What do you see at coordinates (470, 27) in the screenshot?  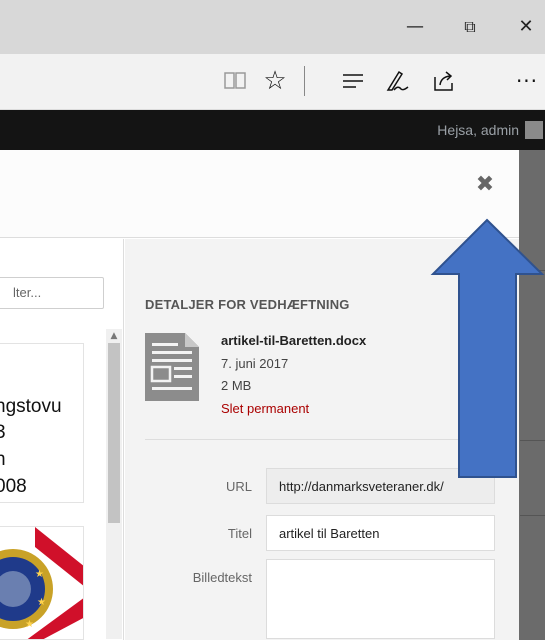 I see `restore-button: ⧉` at bounding box center [470, 27].